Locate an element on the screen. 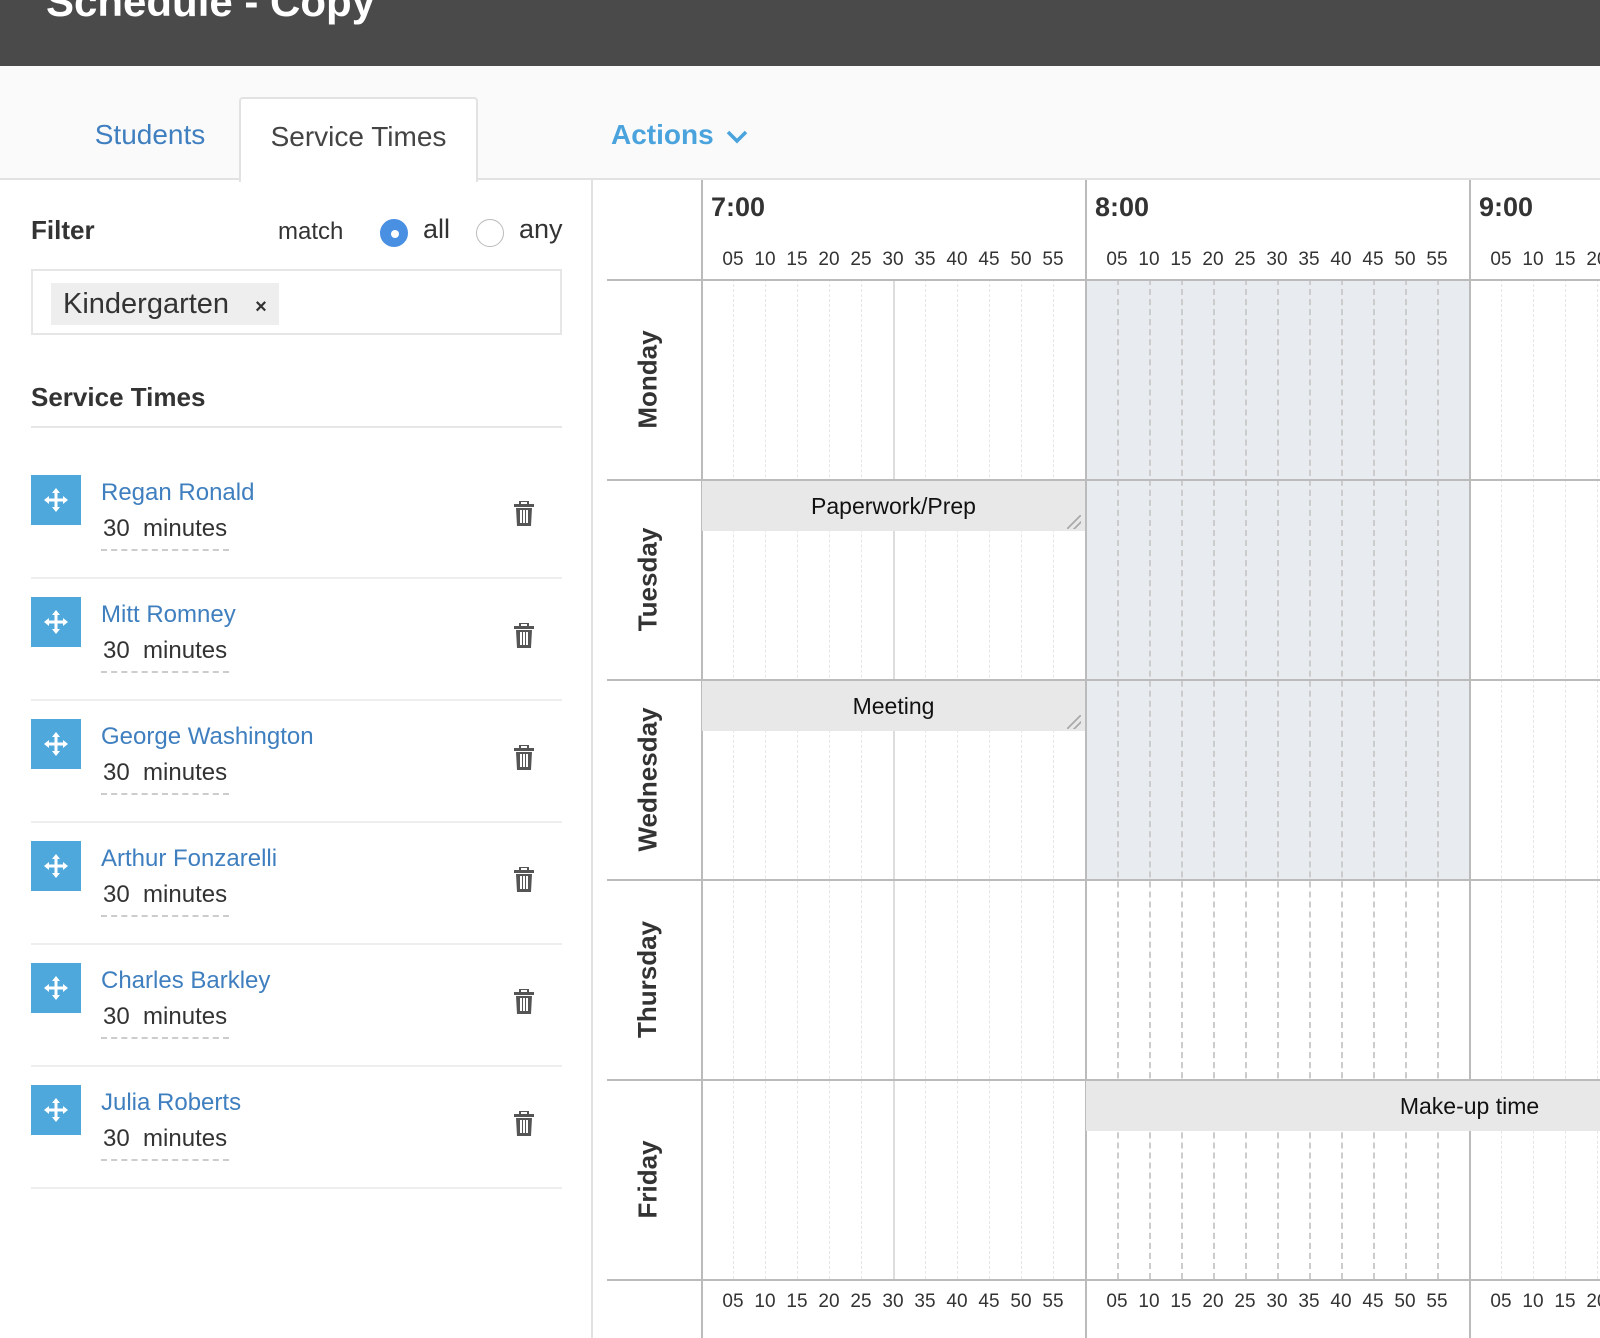 This screenshot has width=1600, height=1338. filter-input: Kindergarten × is located at coordinates (296, 302).